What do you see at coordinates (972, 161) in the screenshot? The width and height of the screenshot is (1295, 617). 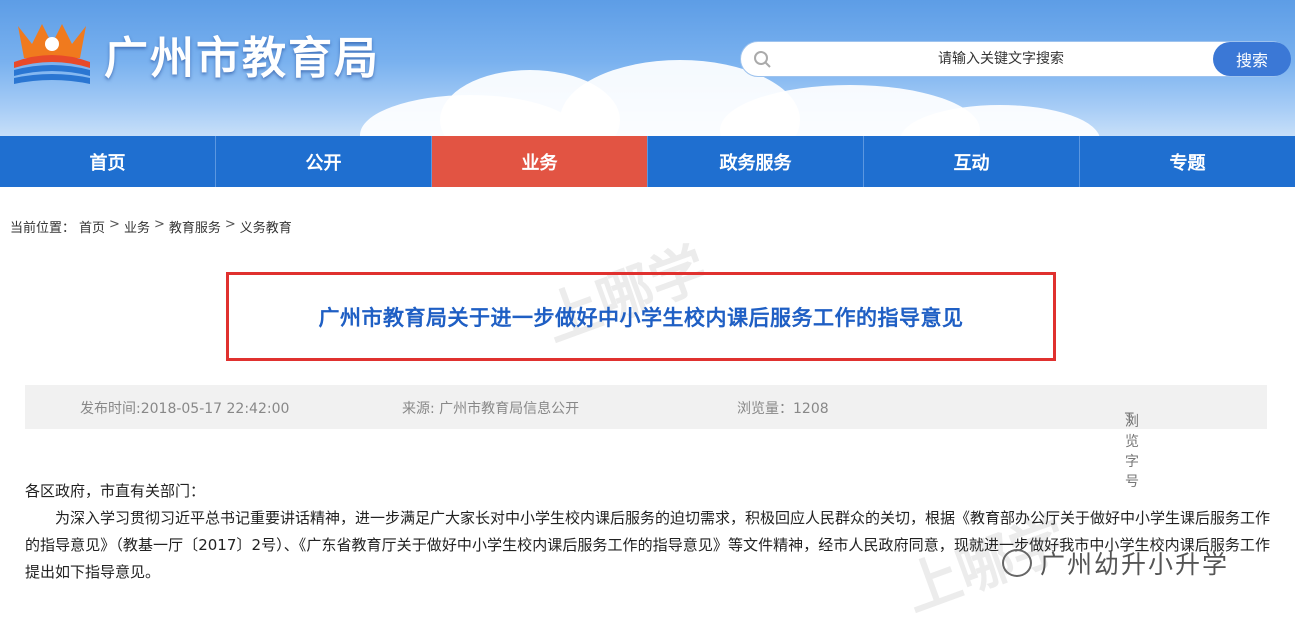 I see `nav-item-interaction: 互动` at bounding box center [972, 161].